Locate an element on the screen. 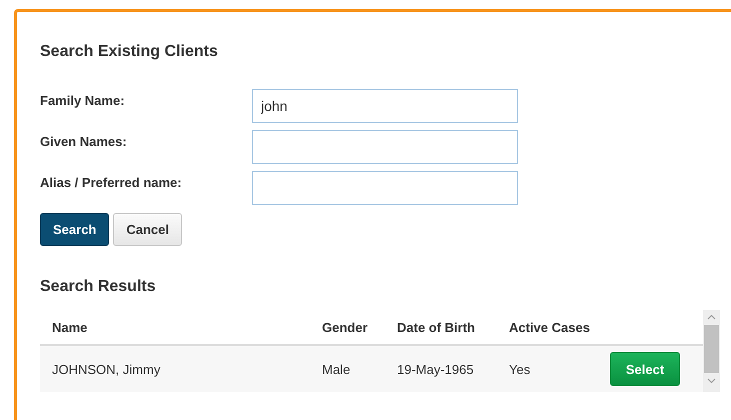  column-header: Date of Birth is located at coordinates (436, 327).